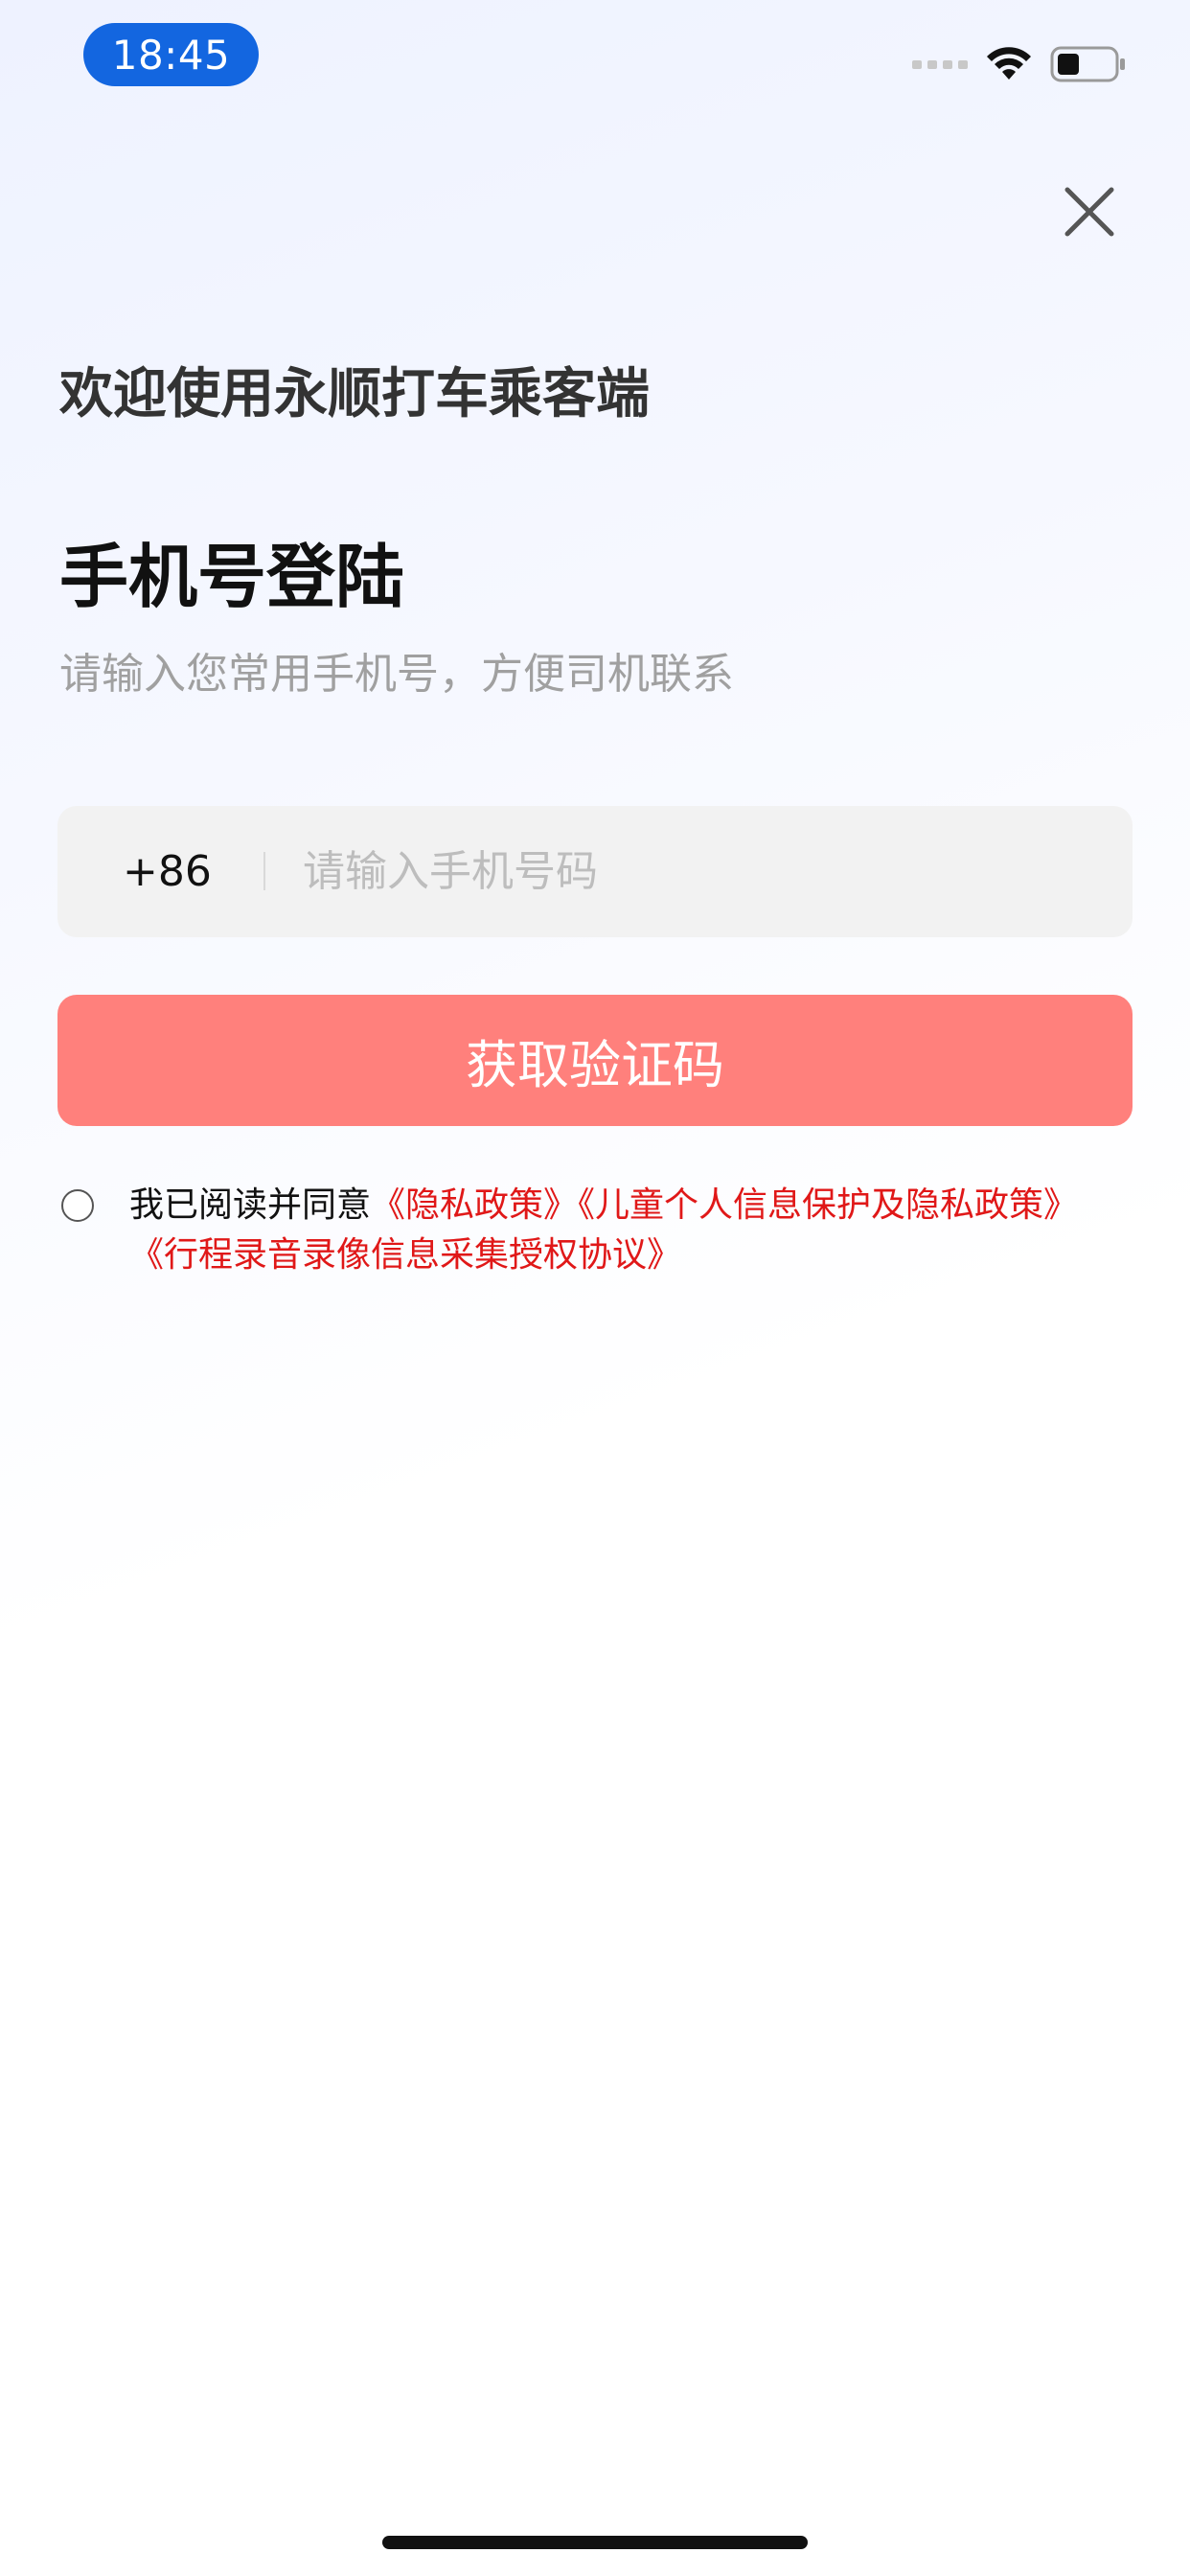 The image size is (1190, 2576). I want to click on agreement-prefix: 我已阅读并同意, so click(250, 1205).